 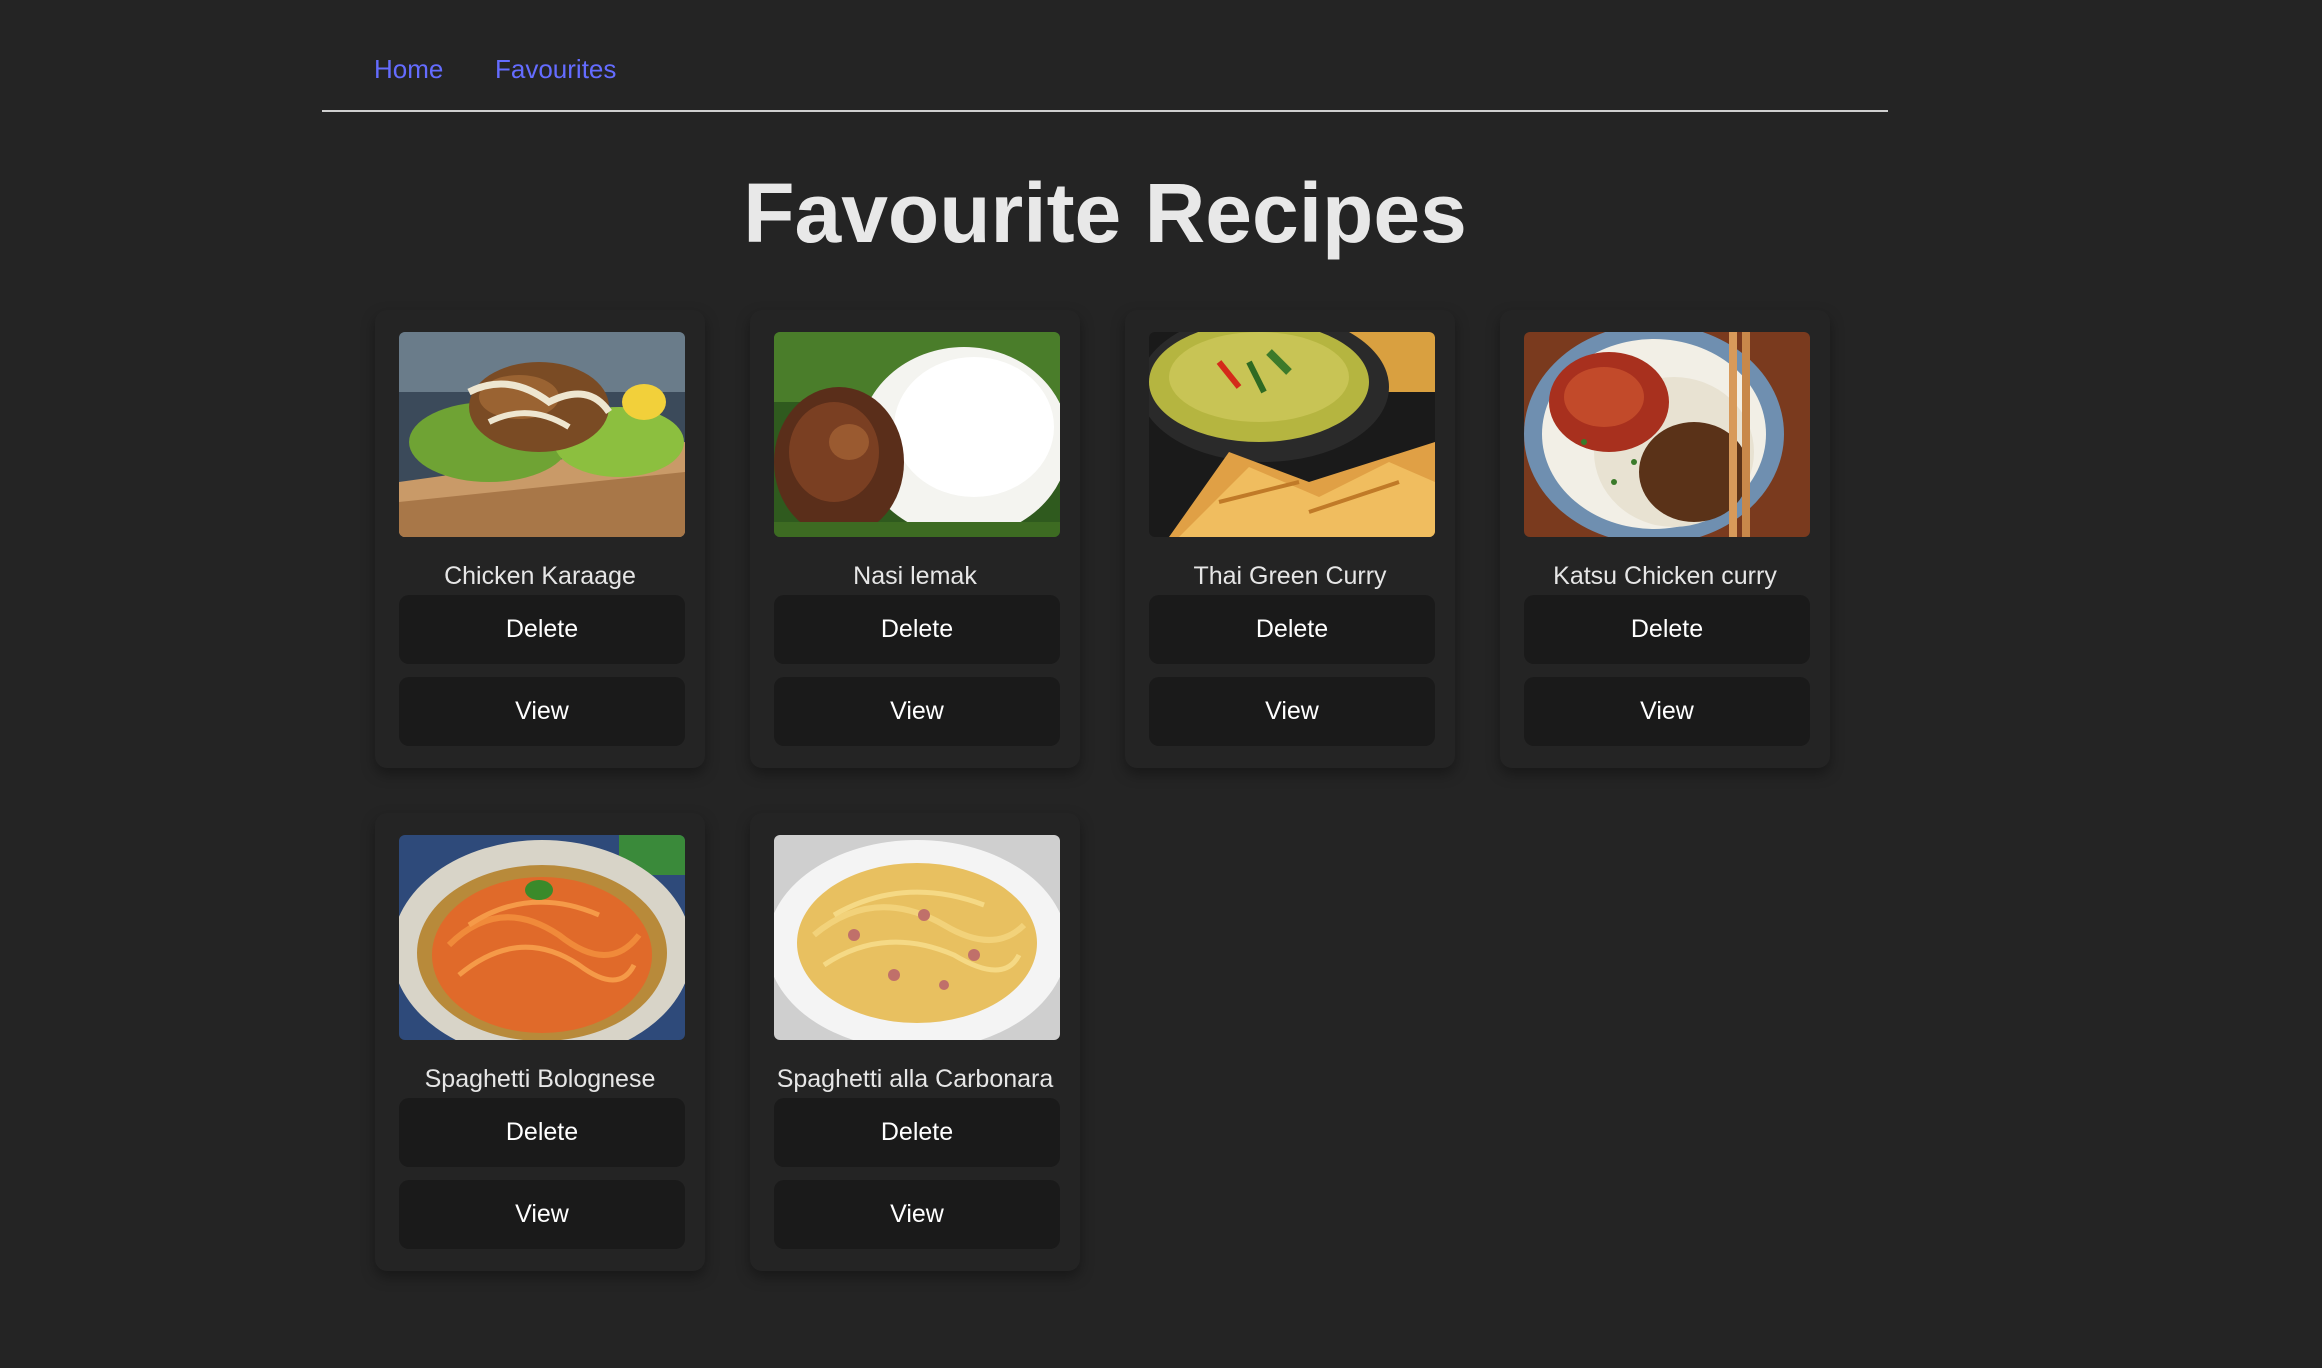 What do you see at coordinates (1290, 576) in the screenshot?
I see `recipe-name: Thai Green Curry` at bounding box center [1290, 576].